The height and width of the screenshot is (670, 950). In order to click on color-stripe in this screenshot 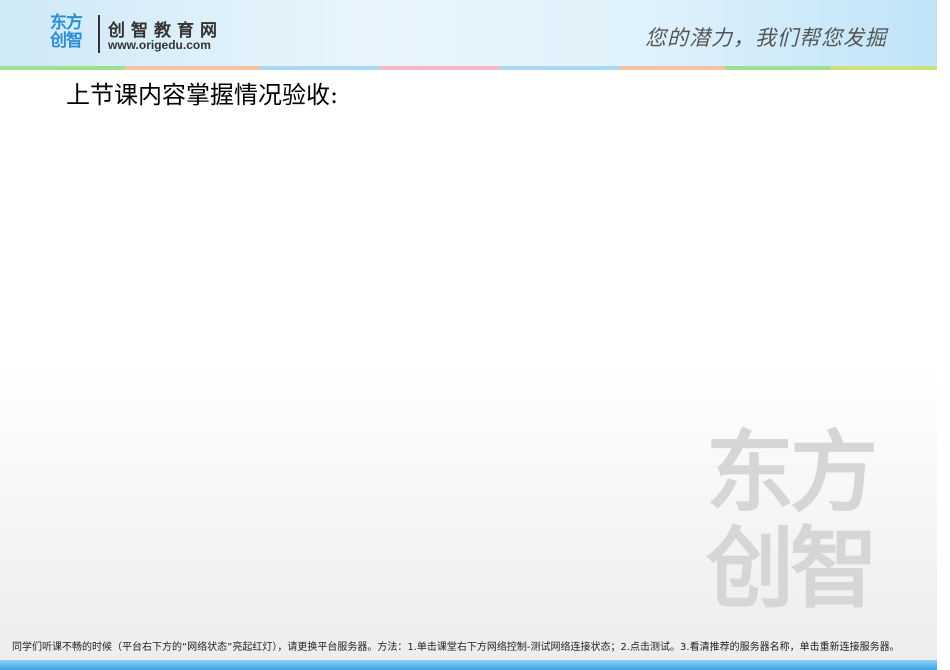, I will do `click(468, 68)`.